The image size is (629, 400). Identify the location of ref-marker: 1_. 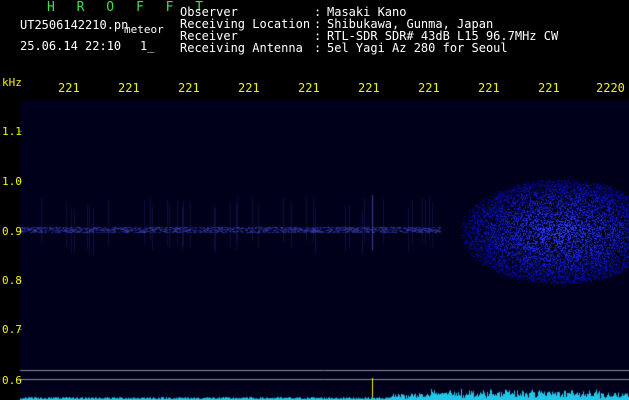
(147, 46).